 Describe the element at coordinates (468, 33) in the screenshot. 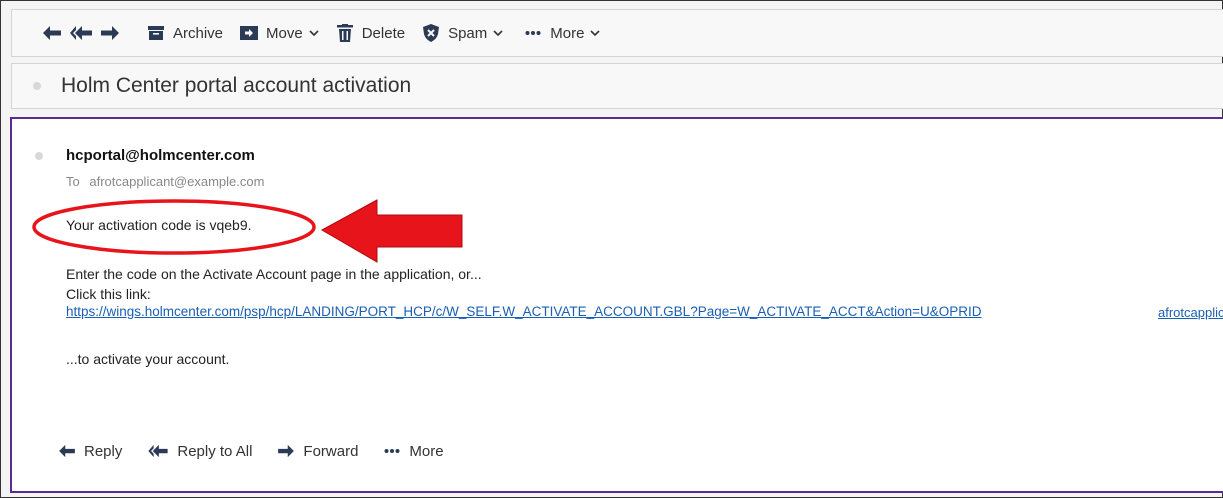

I see `spam-label: Spam` at that location.